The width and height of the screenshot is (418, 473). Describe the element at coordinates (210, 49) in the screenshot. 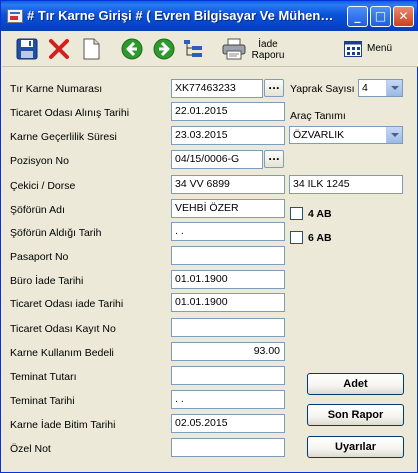

I see `toolbar: İade Raporu Menü` at that location.